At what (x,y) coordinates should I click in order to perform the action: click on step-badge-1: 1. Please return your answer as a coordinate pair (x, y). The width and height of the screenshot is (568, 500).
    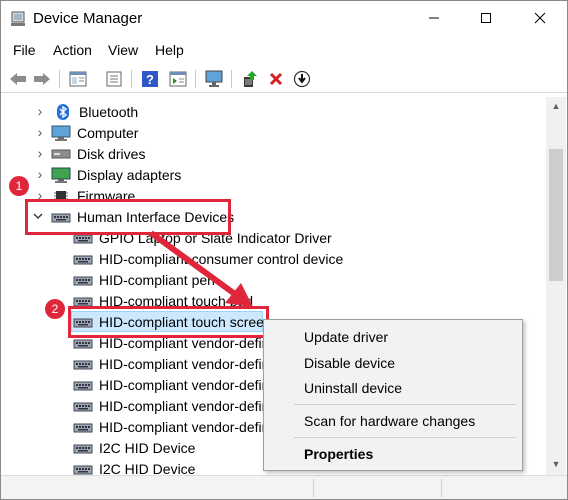
    Looking at the image, I should click on (19, 186).